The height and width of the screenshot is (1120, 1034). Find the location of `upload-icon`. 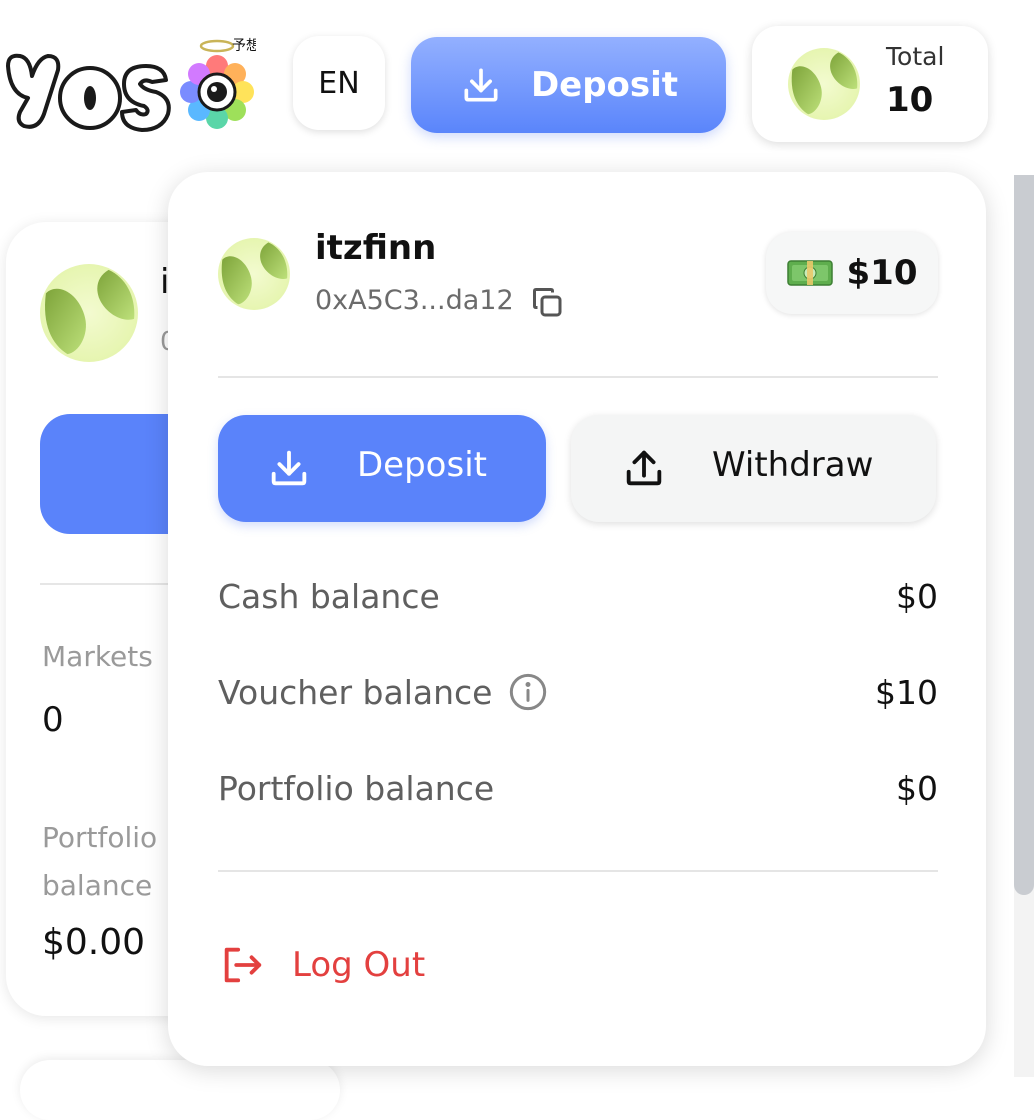

upload-icon is located at coordinates (644, 468).